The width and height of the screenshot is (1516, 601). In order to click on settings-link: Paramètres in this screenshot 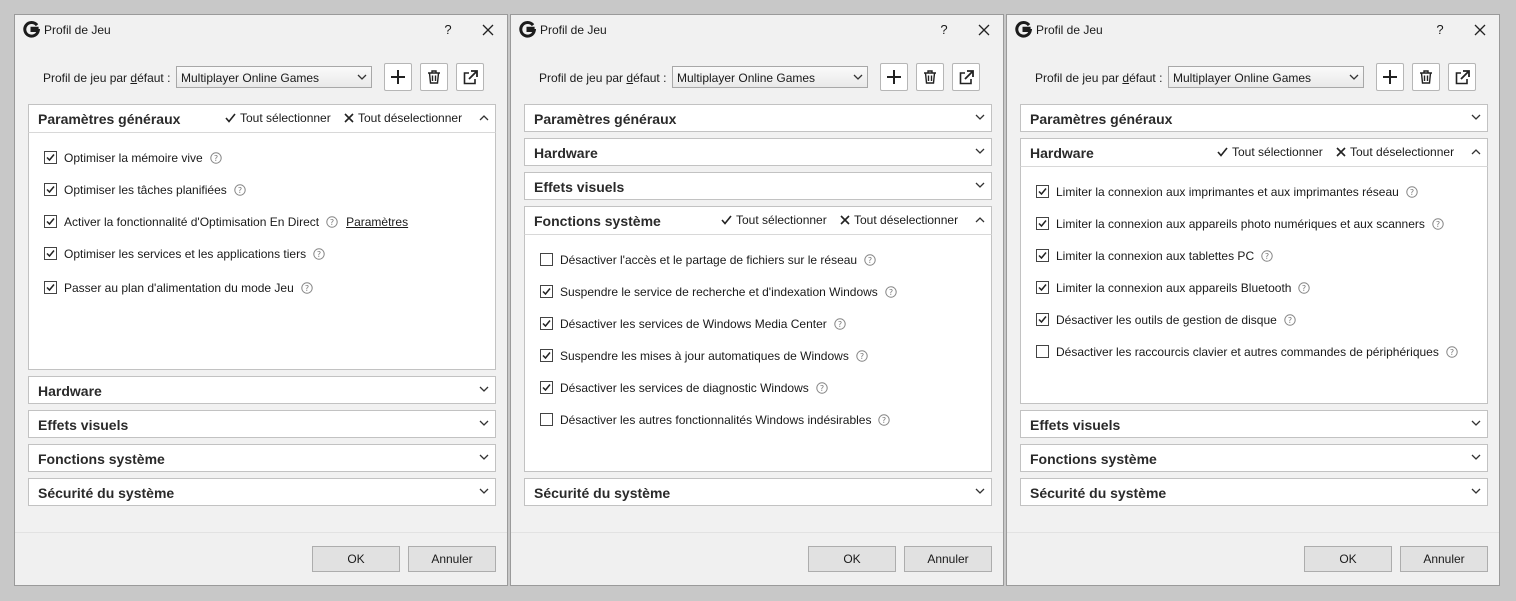, I will do `click(377, 222)`.